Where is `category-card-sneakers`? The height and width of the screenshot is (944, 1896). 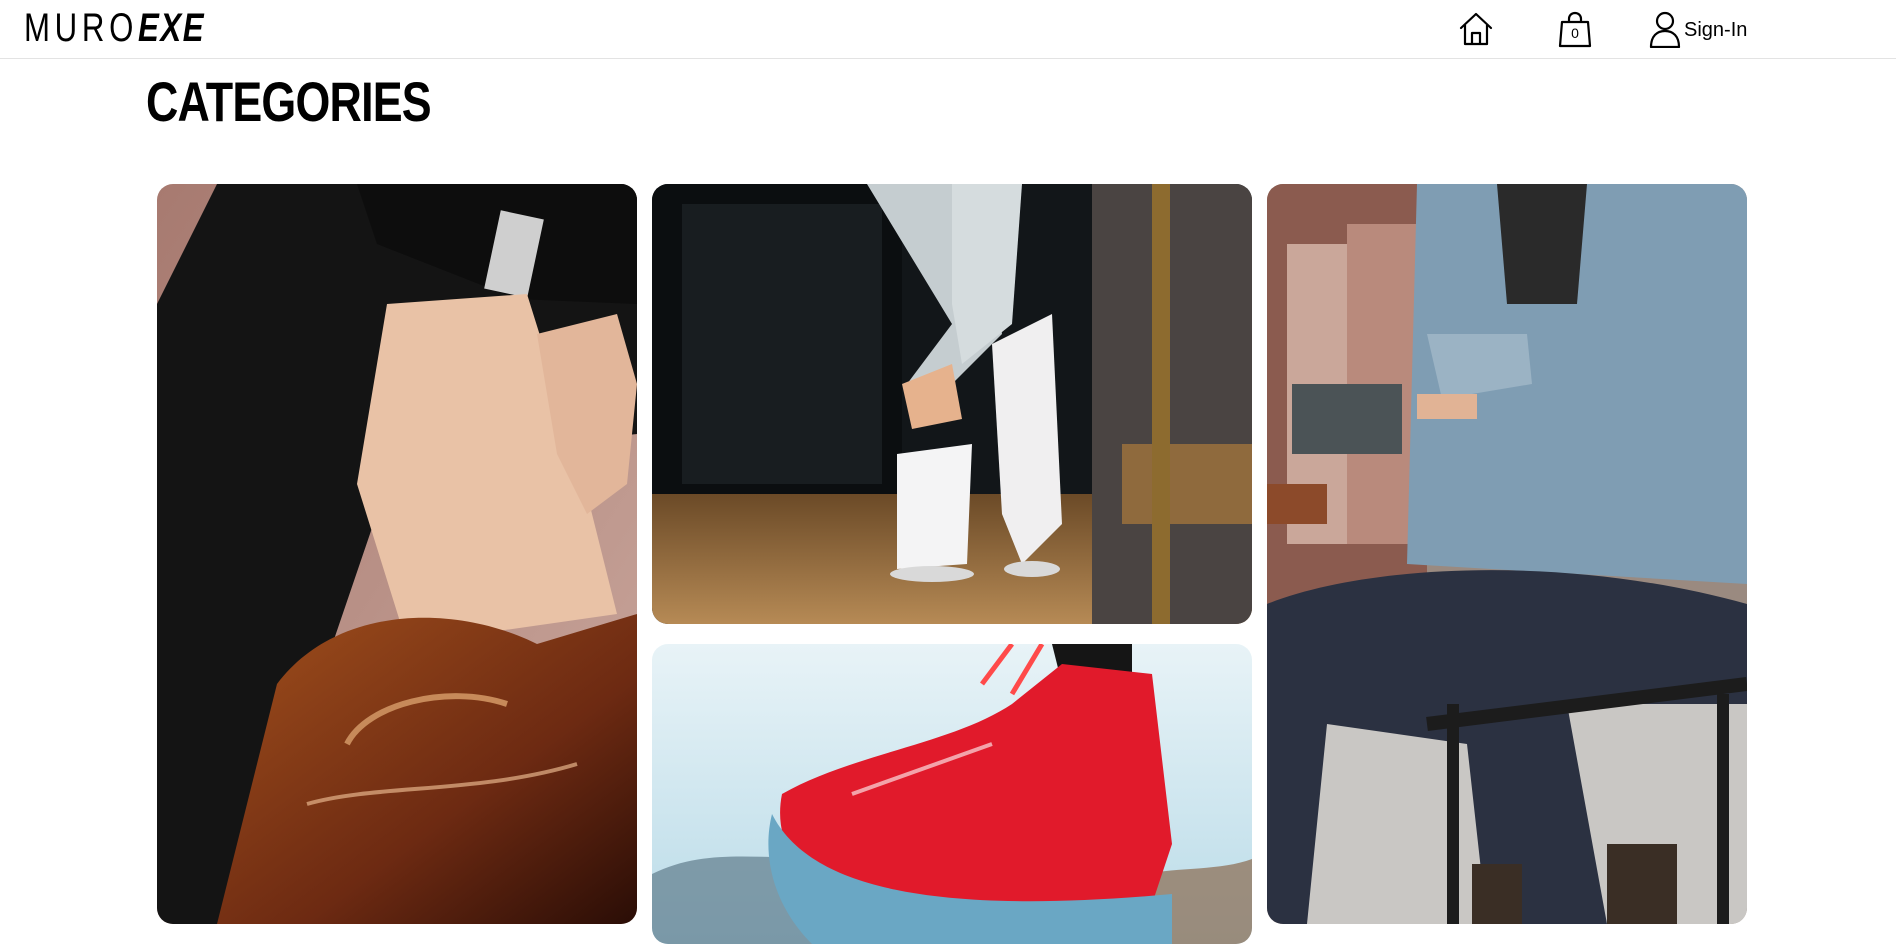 category-card-sneakers is located at coordinates (952, 404).